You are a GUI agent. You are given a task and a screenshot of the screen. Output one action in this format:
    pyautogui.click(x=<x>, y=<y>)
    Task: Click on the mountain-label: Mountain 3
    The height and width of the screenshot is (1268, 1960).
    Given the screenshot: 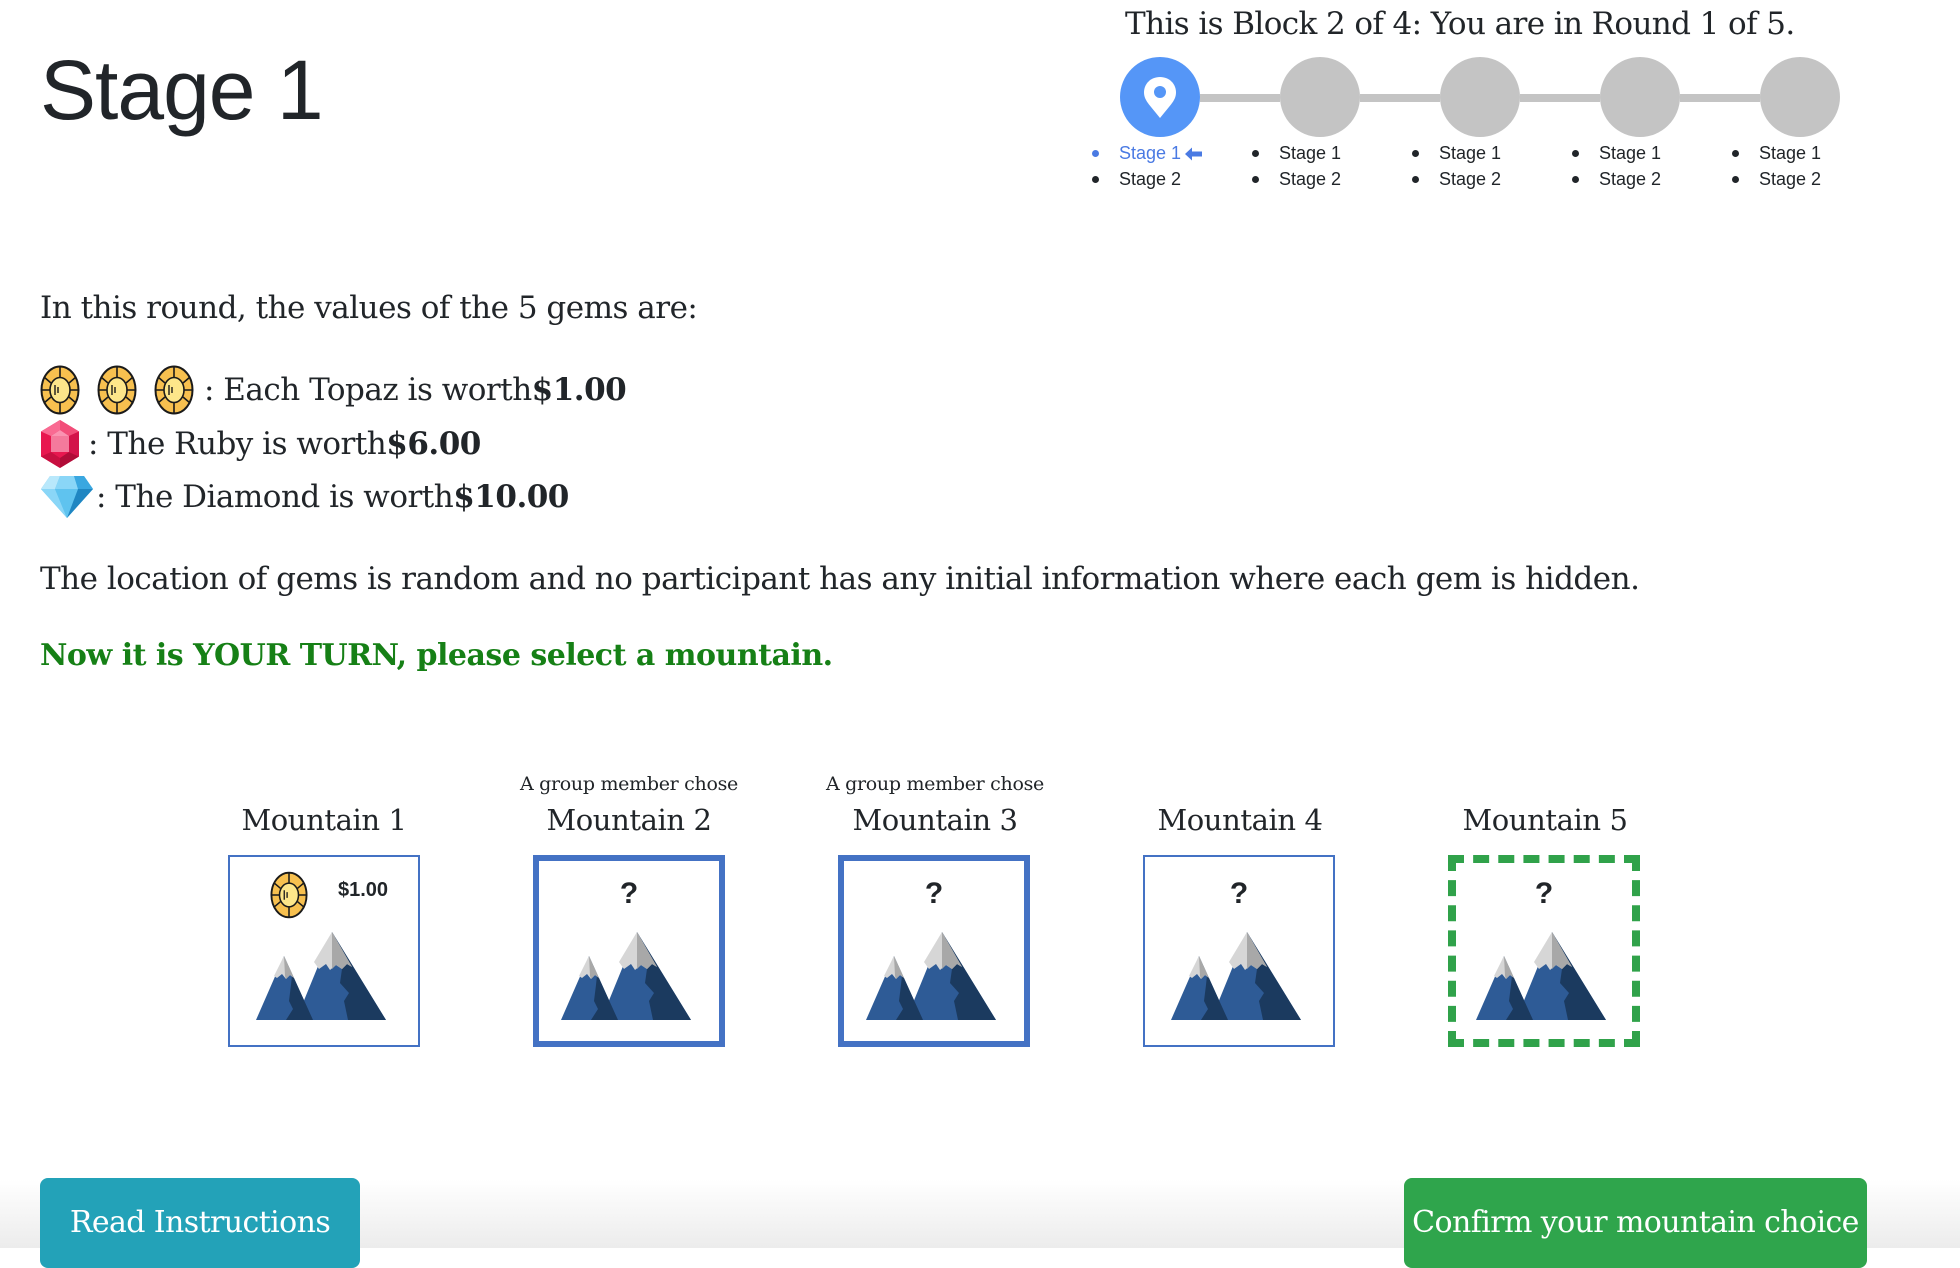 What is the action you would take?
    pyautogui.click(x=935, y=820)
    